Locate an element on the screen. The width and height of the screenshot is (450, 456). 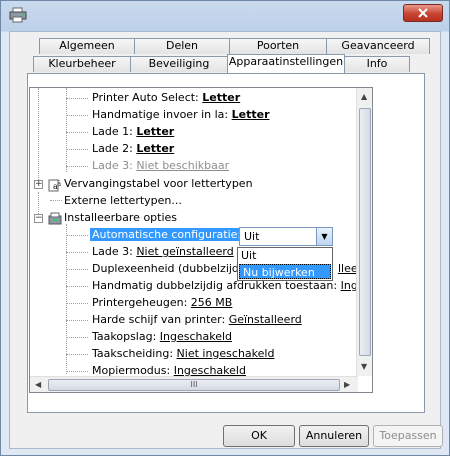
tree-item-value: Niet beschikbaar is located at coordinates (183, 165).